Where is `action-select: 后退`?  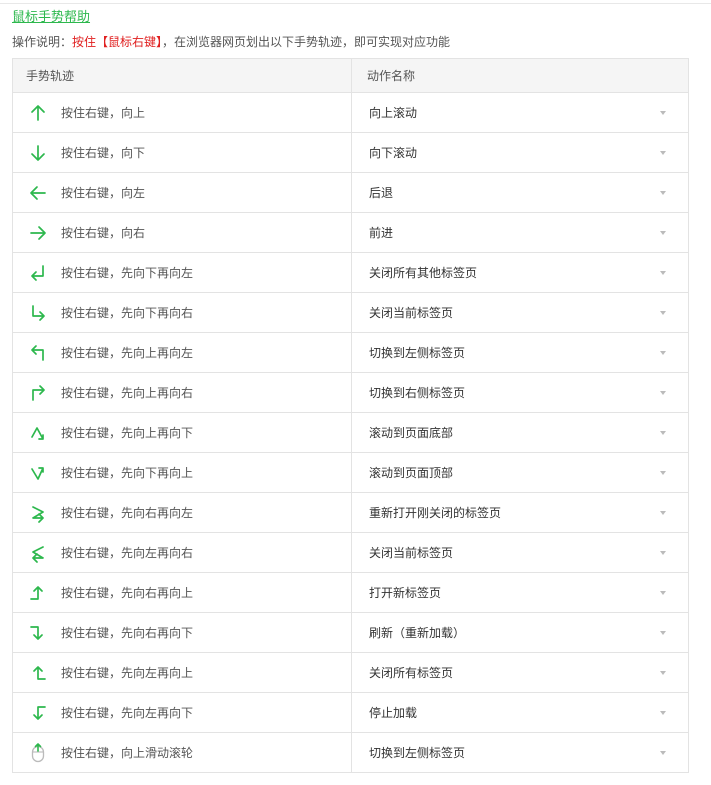 action-select: 后退 is located at coordinates (520, 192).